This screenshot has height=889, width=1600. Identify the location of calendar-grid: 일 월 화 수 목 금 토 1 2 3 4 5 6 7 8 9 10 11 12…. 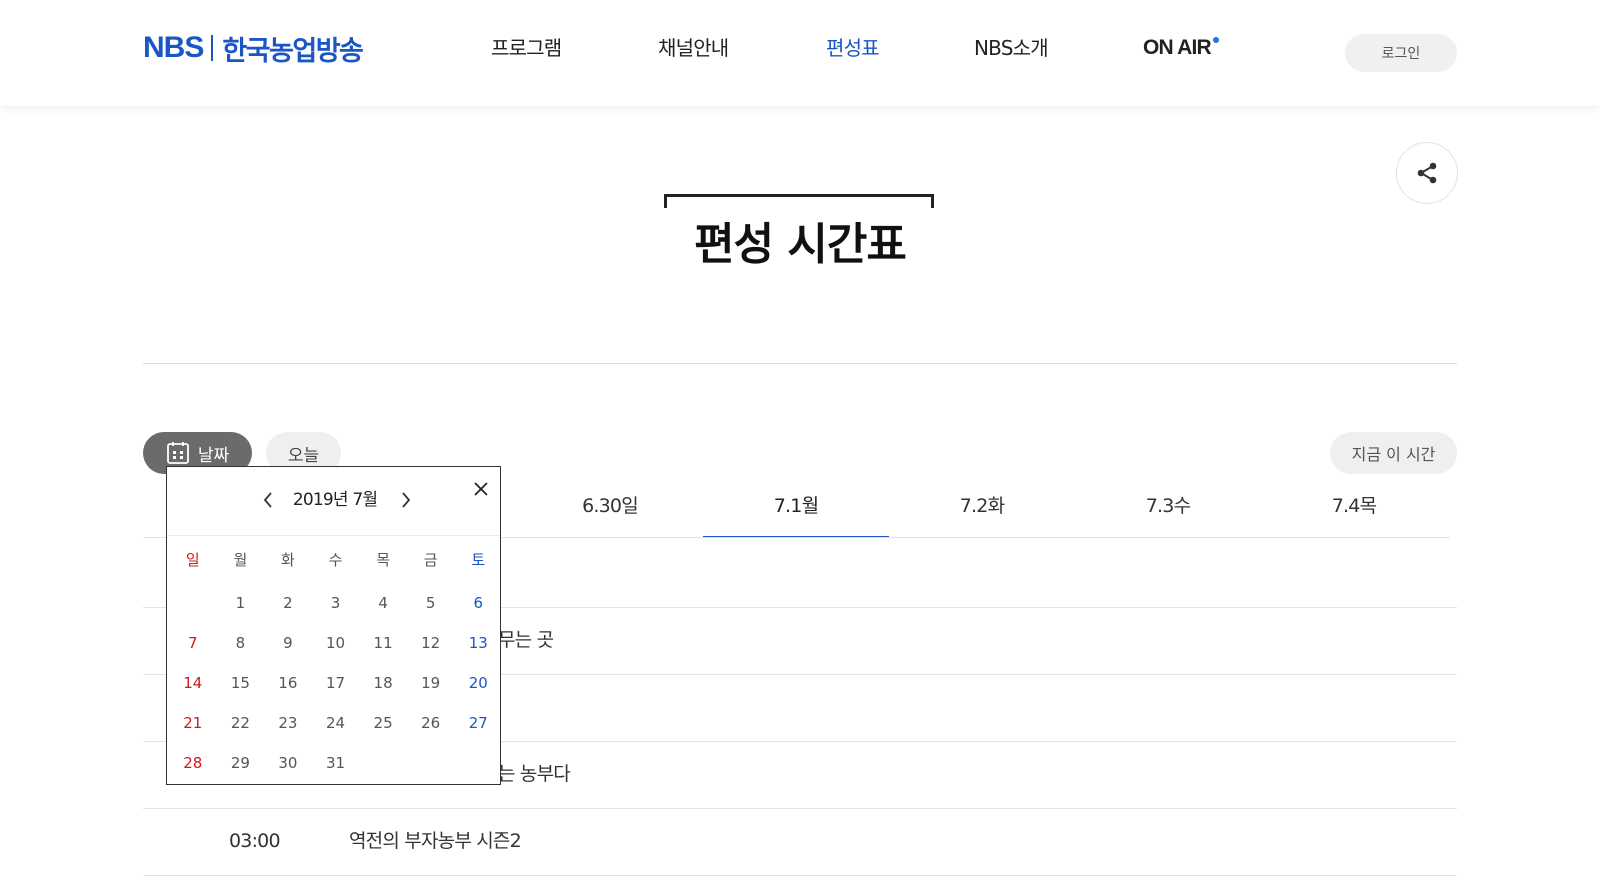
(335, 661).